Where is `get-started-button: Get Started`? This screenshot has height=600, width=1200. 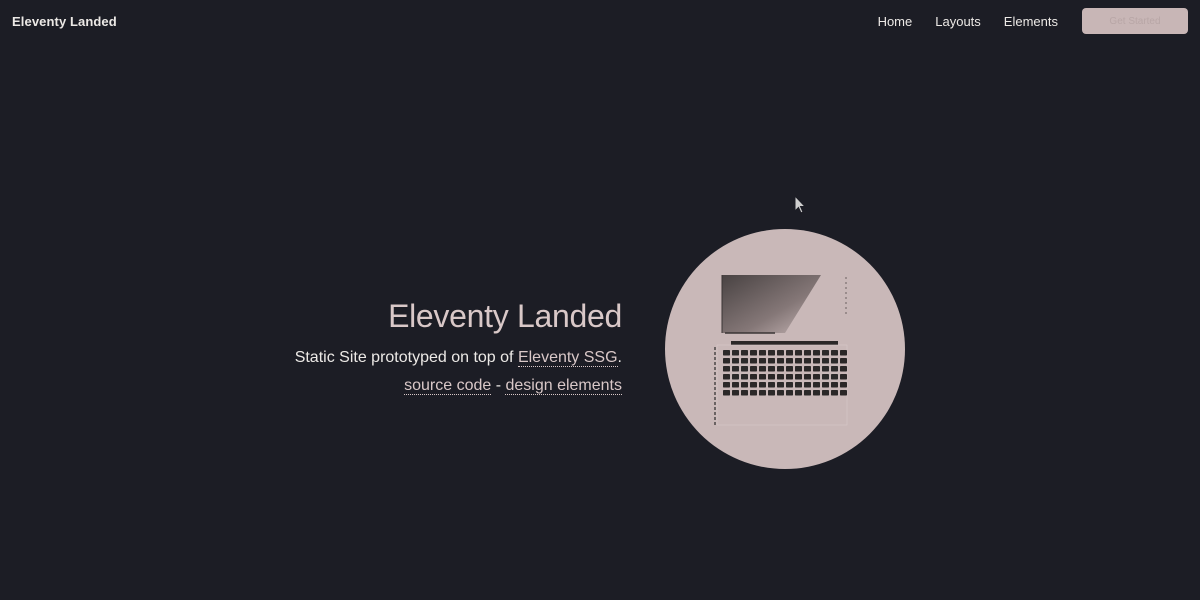
get-started-button: Get Started is located at coordinates (1135, 21).